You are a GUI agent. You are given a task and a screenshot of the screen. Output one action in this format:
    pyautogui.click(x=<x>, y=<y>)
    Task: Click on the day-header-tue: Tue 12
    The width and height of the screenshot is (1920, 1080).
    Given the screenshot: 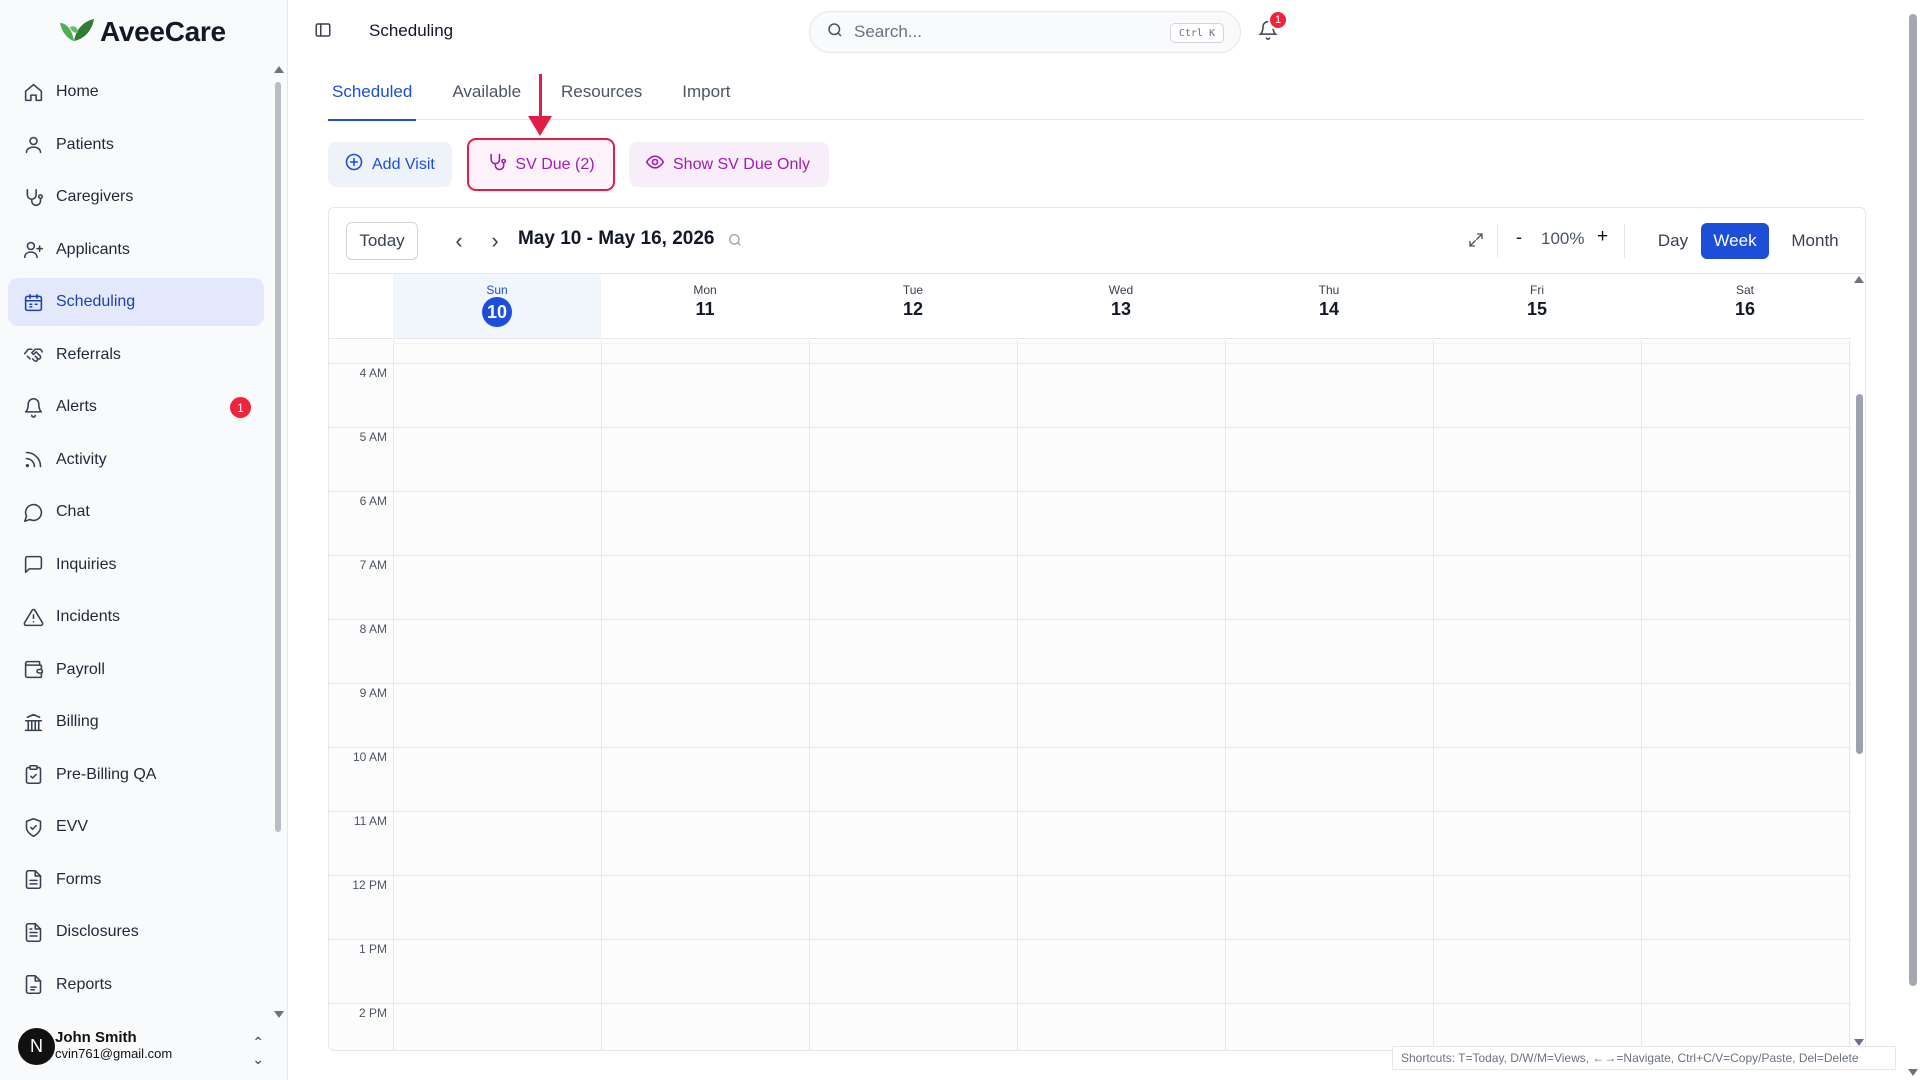 What is the action you would take?
    pyautogui.click(x=913, y=306)
    